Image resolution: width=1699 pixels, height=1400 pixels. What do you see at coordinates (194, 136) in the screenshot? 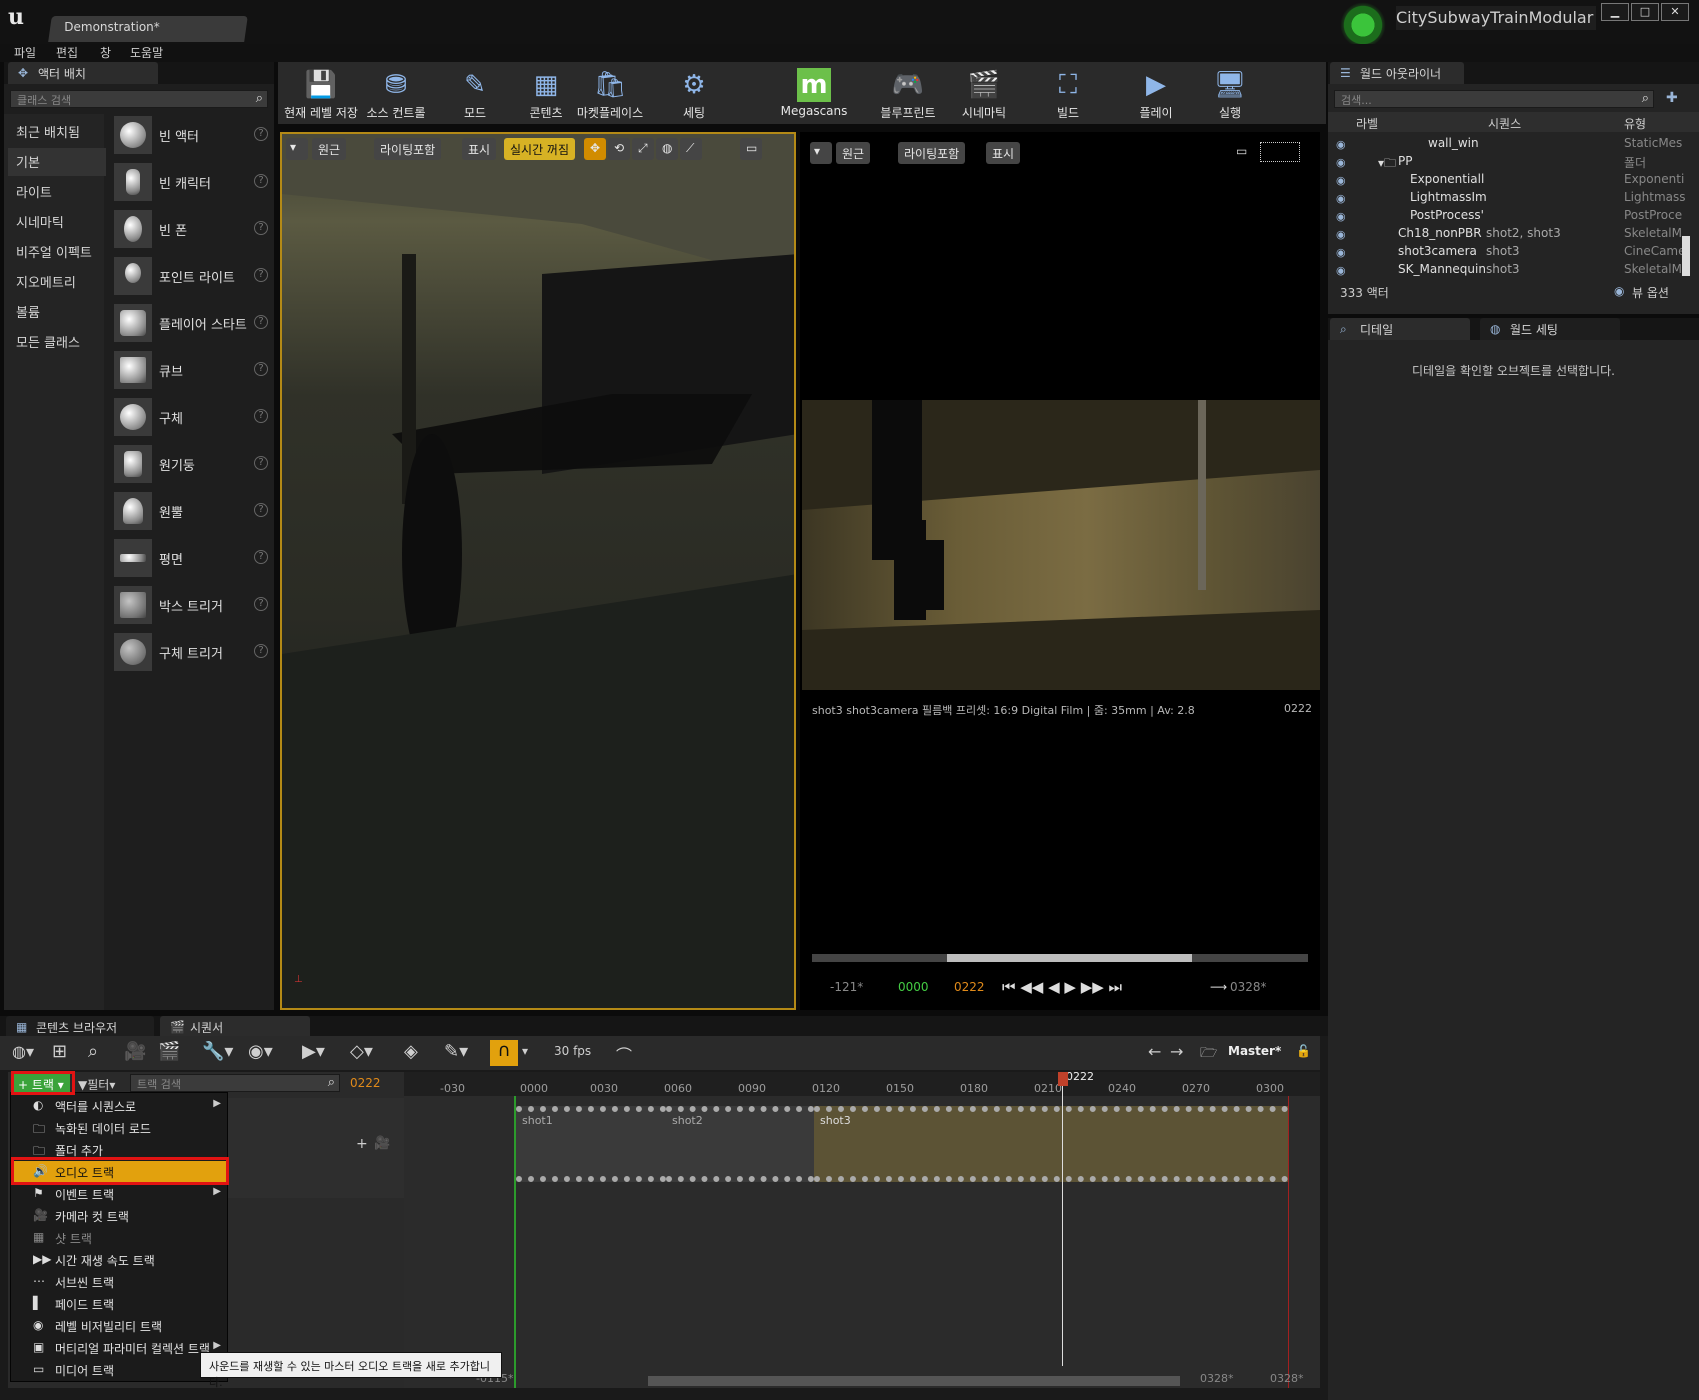
I see `actor-item: 빈 액터?` at bounding box center [194, 136].